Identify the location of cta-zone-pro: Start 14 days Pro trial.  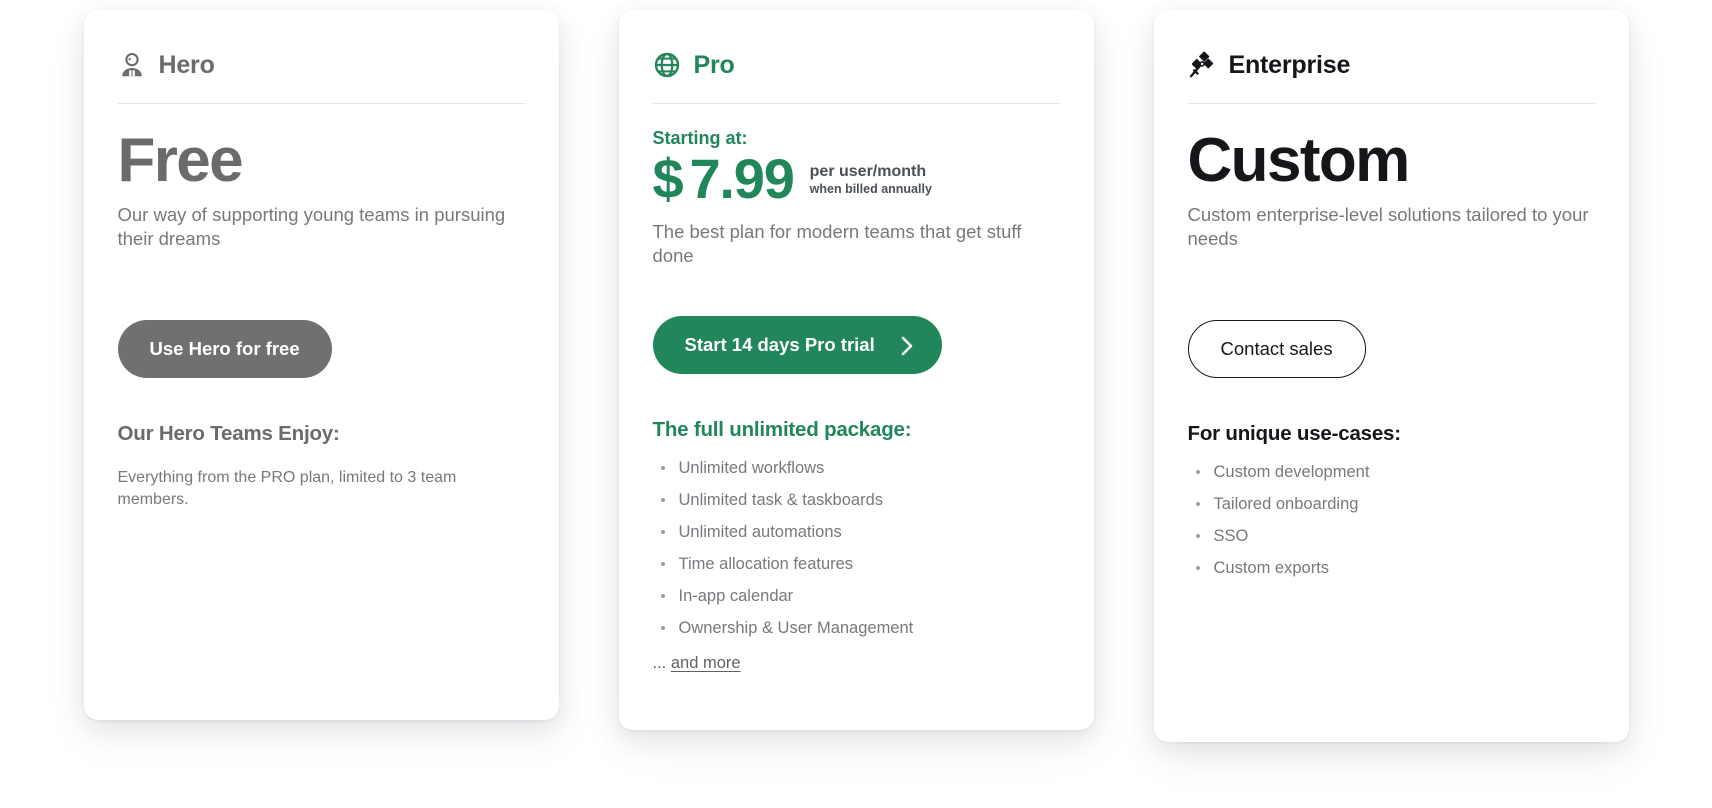
(856, 347).